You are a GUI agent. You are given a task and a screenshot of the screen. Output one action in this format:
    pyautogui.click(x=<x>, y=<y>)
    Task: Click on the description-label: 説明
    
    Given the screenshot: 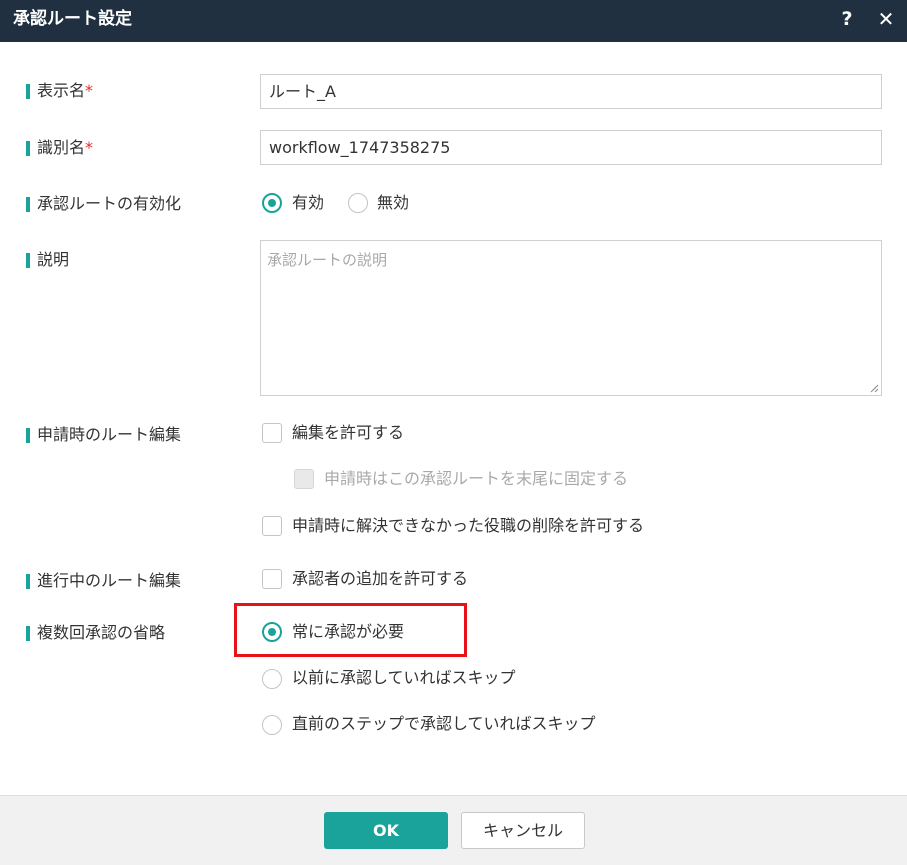 What is the action you would take?
    pyautogui.click(x=47, y=260)
    